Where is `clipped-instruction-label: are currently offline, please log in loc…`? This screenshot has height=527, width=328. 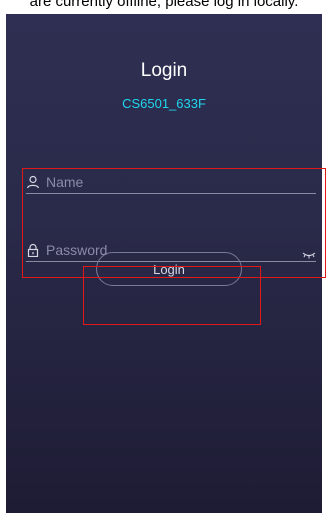
clipped-instruction-label: are currently offline, please log in loc… is located at coordinates (164, 5).